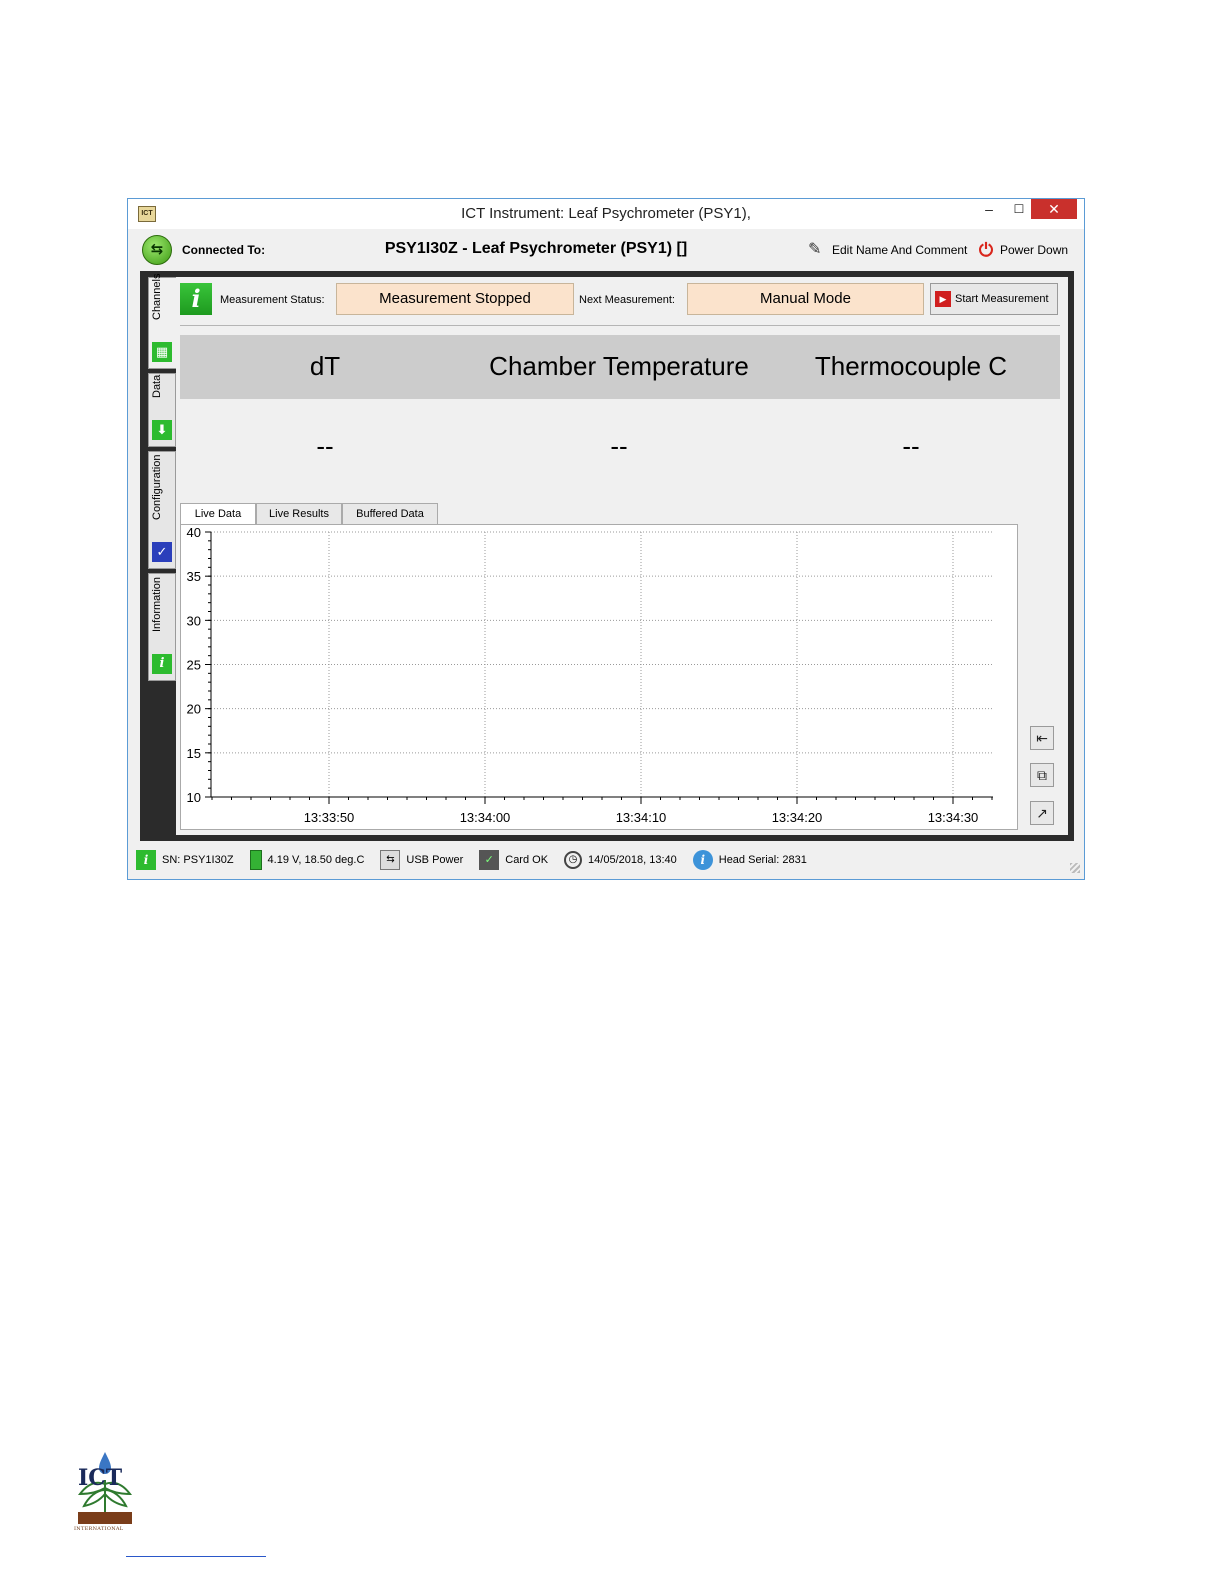 The image size is (1225, 1585). What do you see at coordinates (900, 250) in the screenshot?
I see `edit-name-label: Edit Name And Comment` at bounding box center [900, 250].